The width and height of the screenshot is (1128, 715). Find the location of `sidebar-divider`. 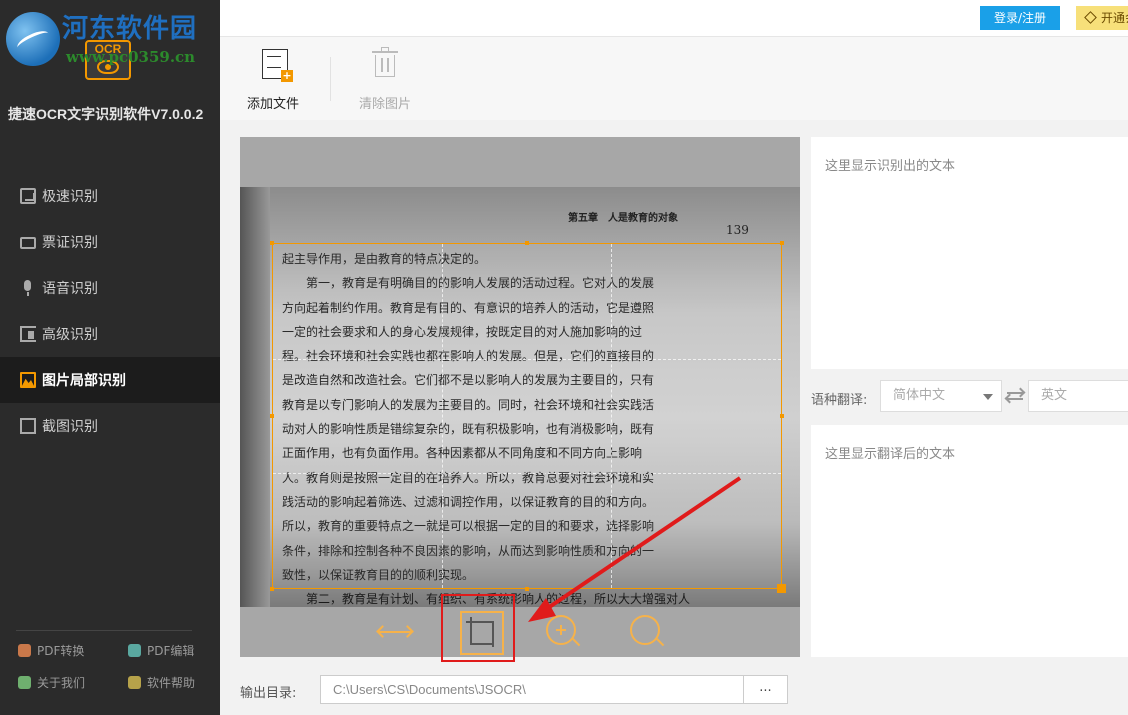

sidebar-divider is located at coordinates (104, 630).